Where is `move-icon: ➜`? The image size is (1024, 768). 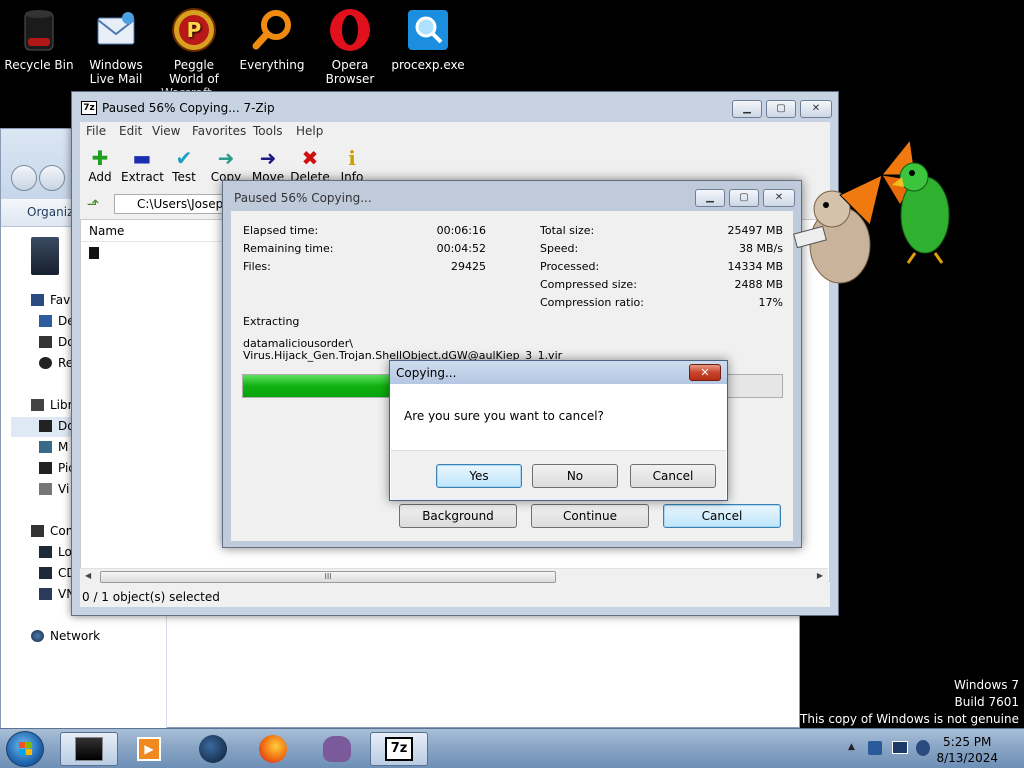 move-icon: ➜ is located at coordinates (268, 158).